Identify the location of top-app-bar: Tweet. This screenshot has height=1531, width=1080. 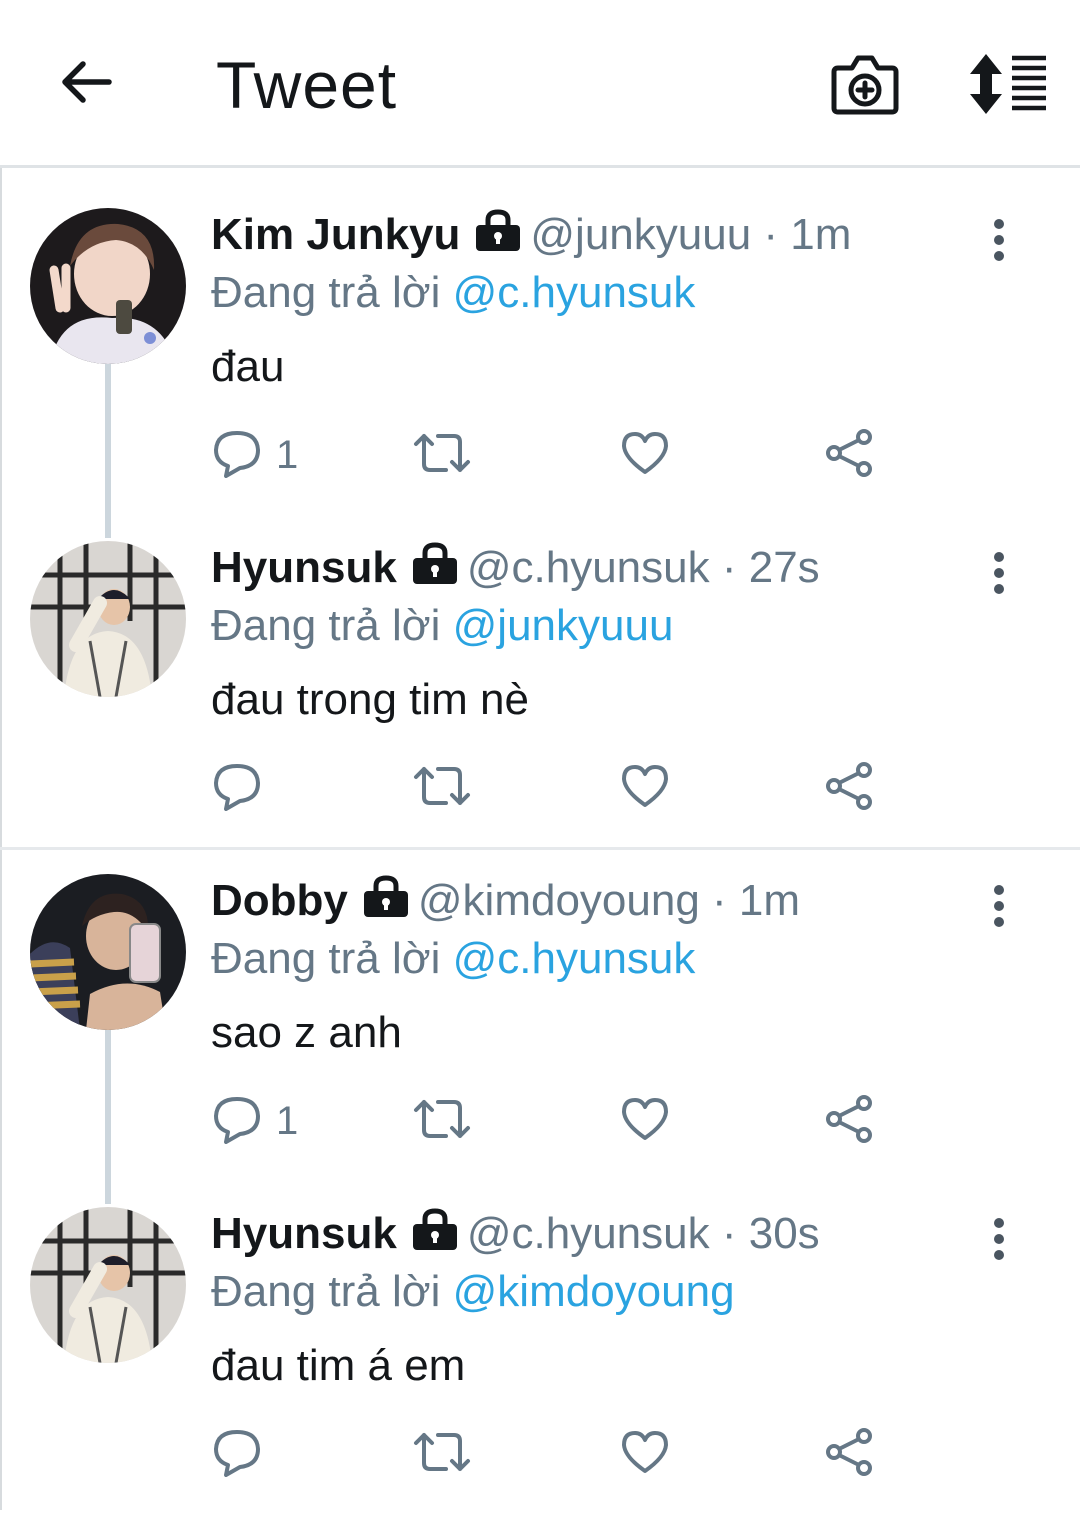
(540, 84).